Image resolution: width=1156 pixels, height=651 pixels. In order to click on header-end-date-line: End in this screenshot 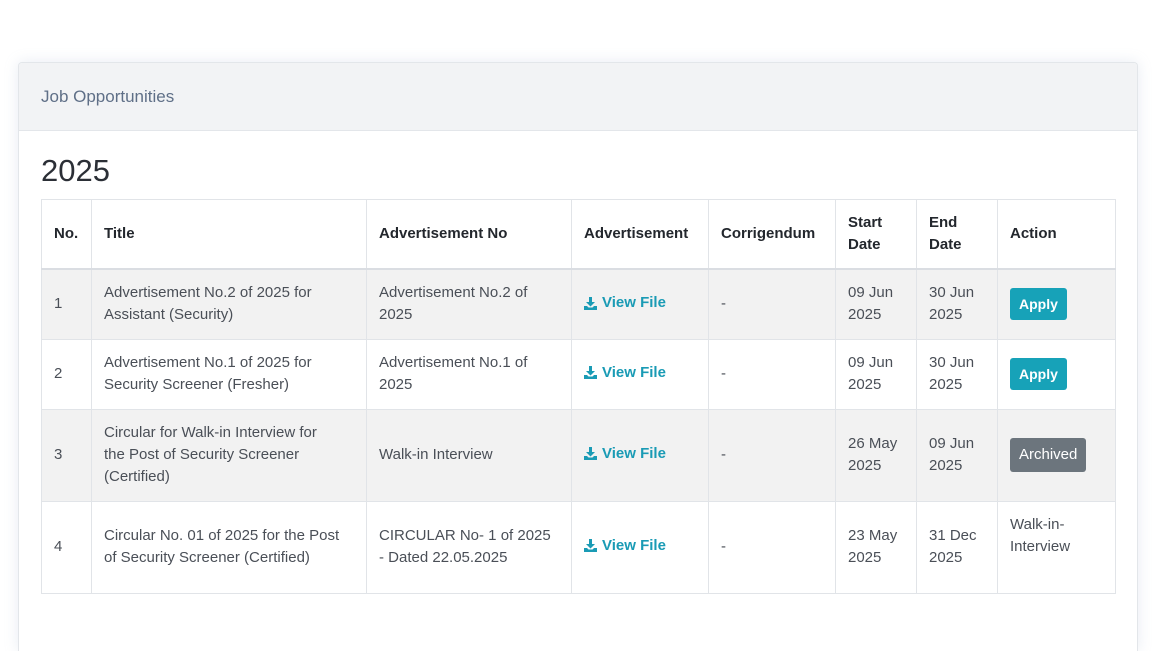, I will do `click(943, 222)`.